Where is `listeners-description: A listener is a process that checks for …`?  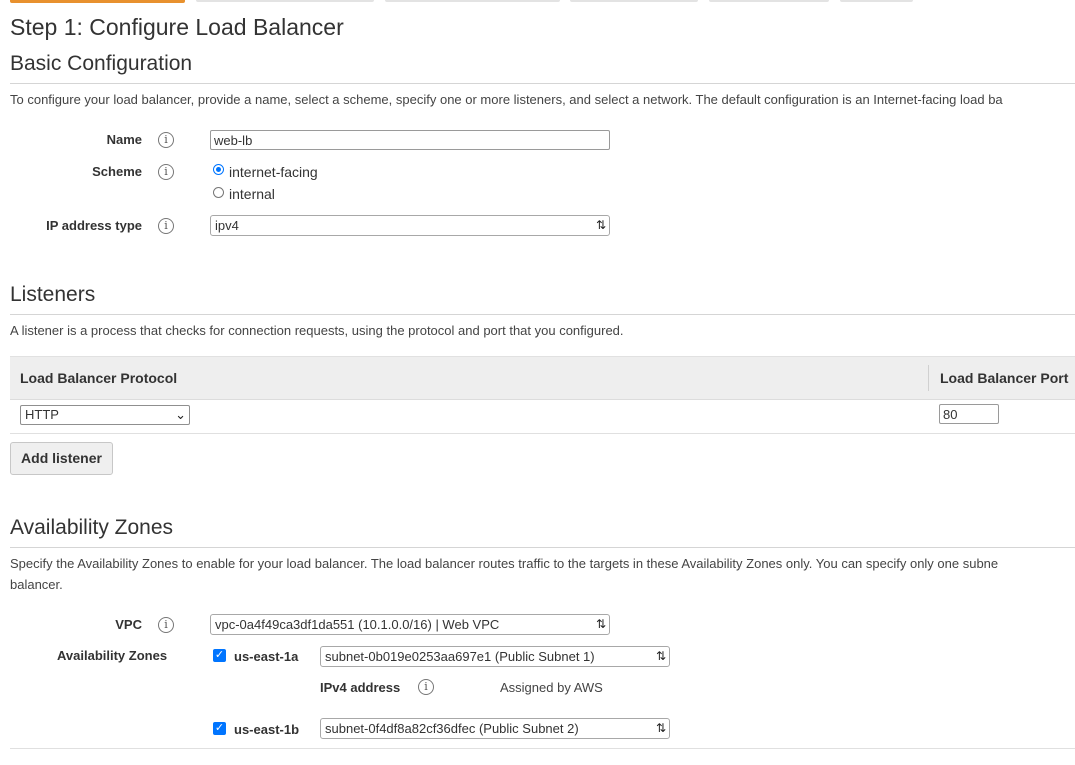
listeners-description: A listener is a process that checks for … is located at coordinates (317, 330).